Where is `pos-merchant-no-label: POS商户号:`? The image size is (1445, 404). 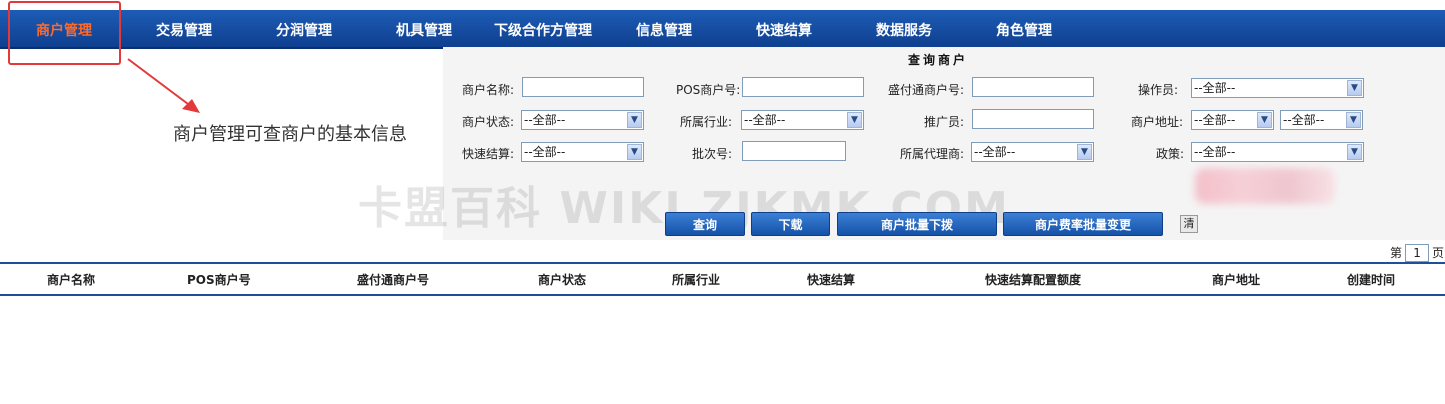
pos-merchant-no-label: POS商户号: is located at coordinates (708, 90).